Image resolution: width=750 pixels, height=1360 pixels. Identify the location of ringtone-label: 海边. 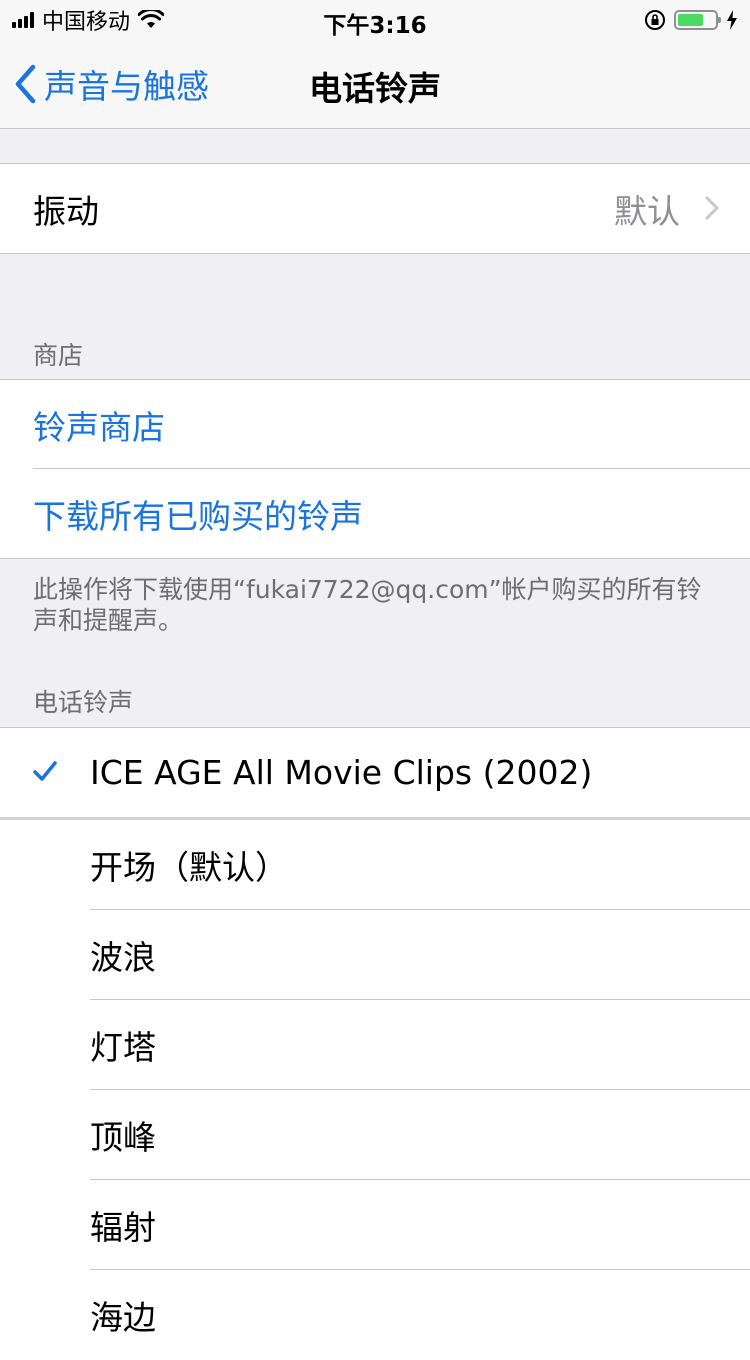
(123, 1317).